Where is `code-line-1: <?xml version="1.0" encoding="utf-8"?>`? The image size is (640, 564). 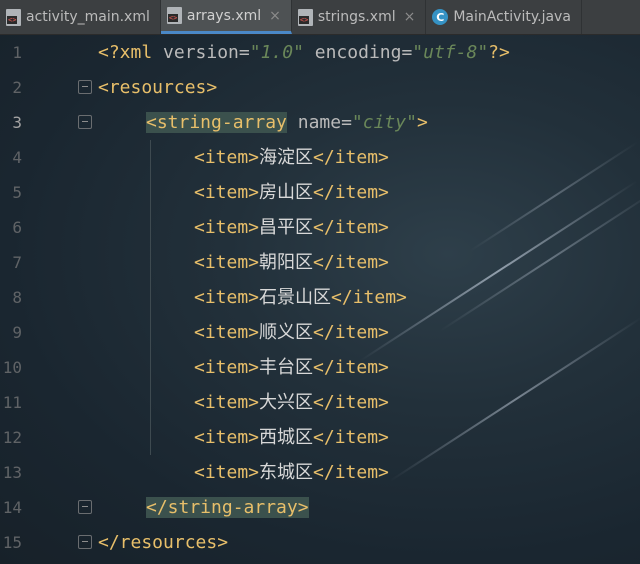
code-line-1: <?xml version="1.0" encoding="utf-8"?> is located at coordinates (304, 52).